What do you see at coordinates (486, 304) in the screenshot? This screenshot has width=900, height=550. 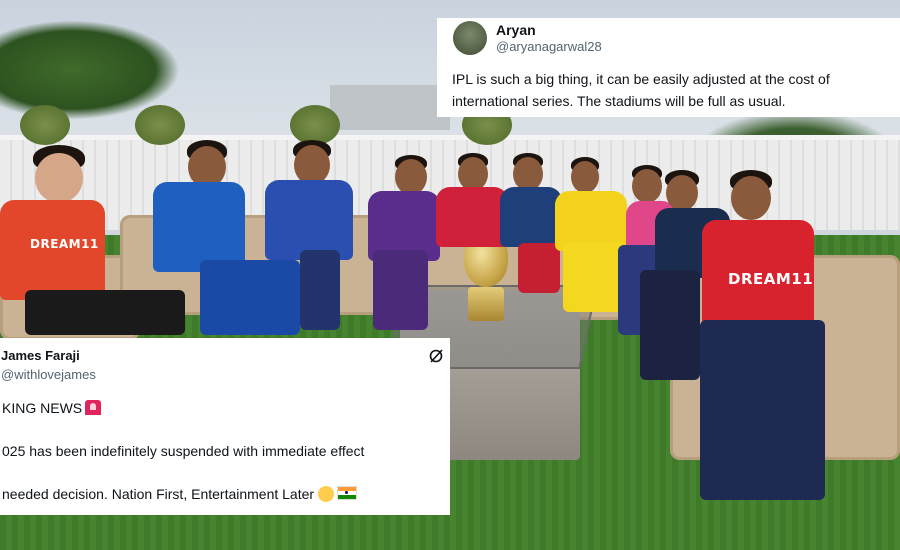 I see `trophy-base` at bounding box center [486, 304].